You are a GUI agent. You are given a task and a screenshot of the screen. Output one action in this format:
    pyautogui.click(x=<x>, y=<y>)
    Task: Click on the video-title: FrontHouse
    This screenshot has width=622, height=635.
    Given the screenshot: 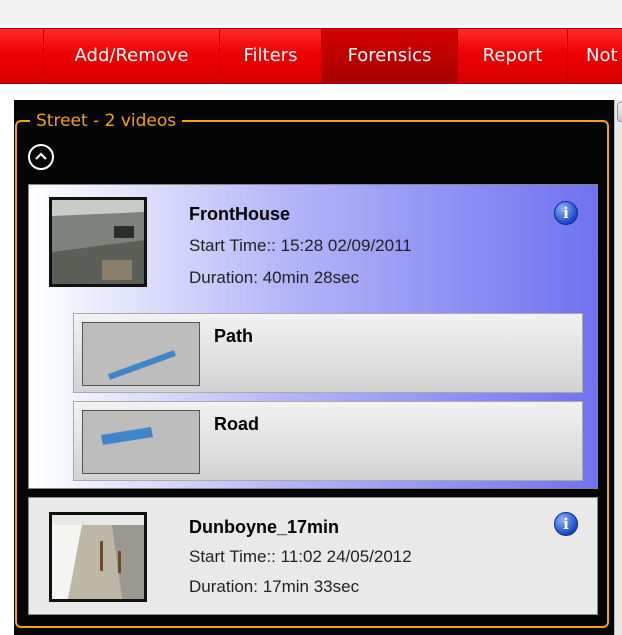 What is the action you would take?
    pyautogui.click(x=239, y=214)
    